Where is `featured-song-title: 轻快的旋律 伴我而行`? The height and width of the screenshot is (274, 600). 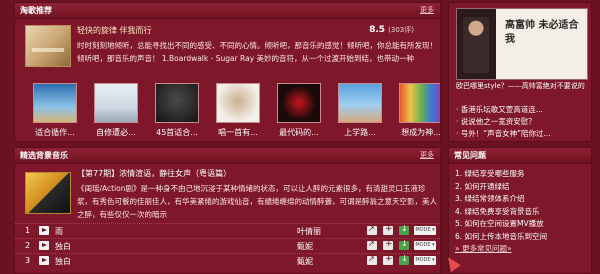 featured-song-title: 轻快的旋律 伴我而行 is located at coordinates (114, 30).